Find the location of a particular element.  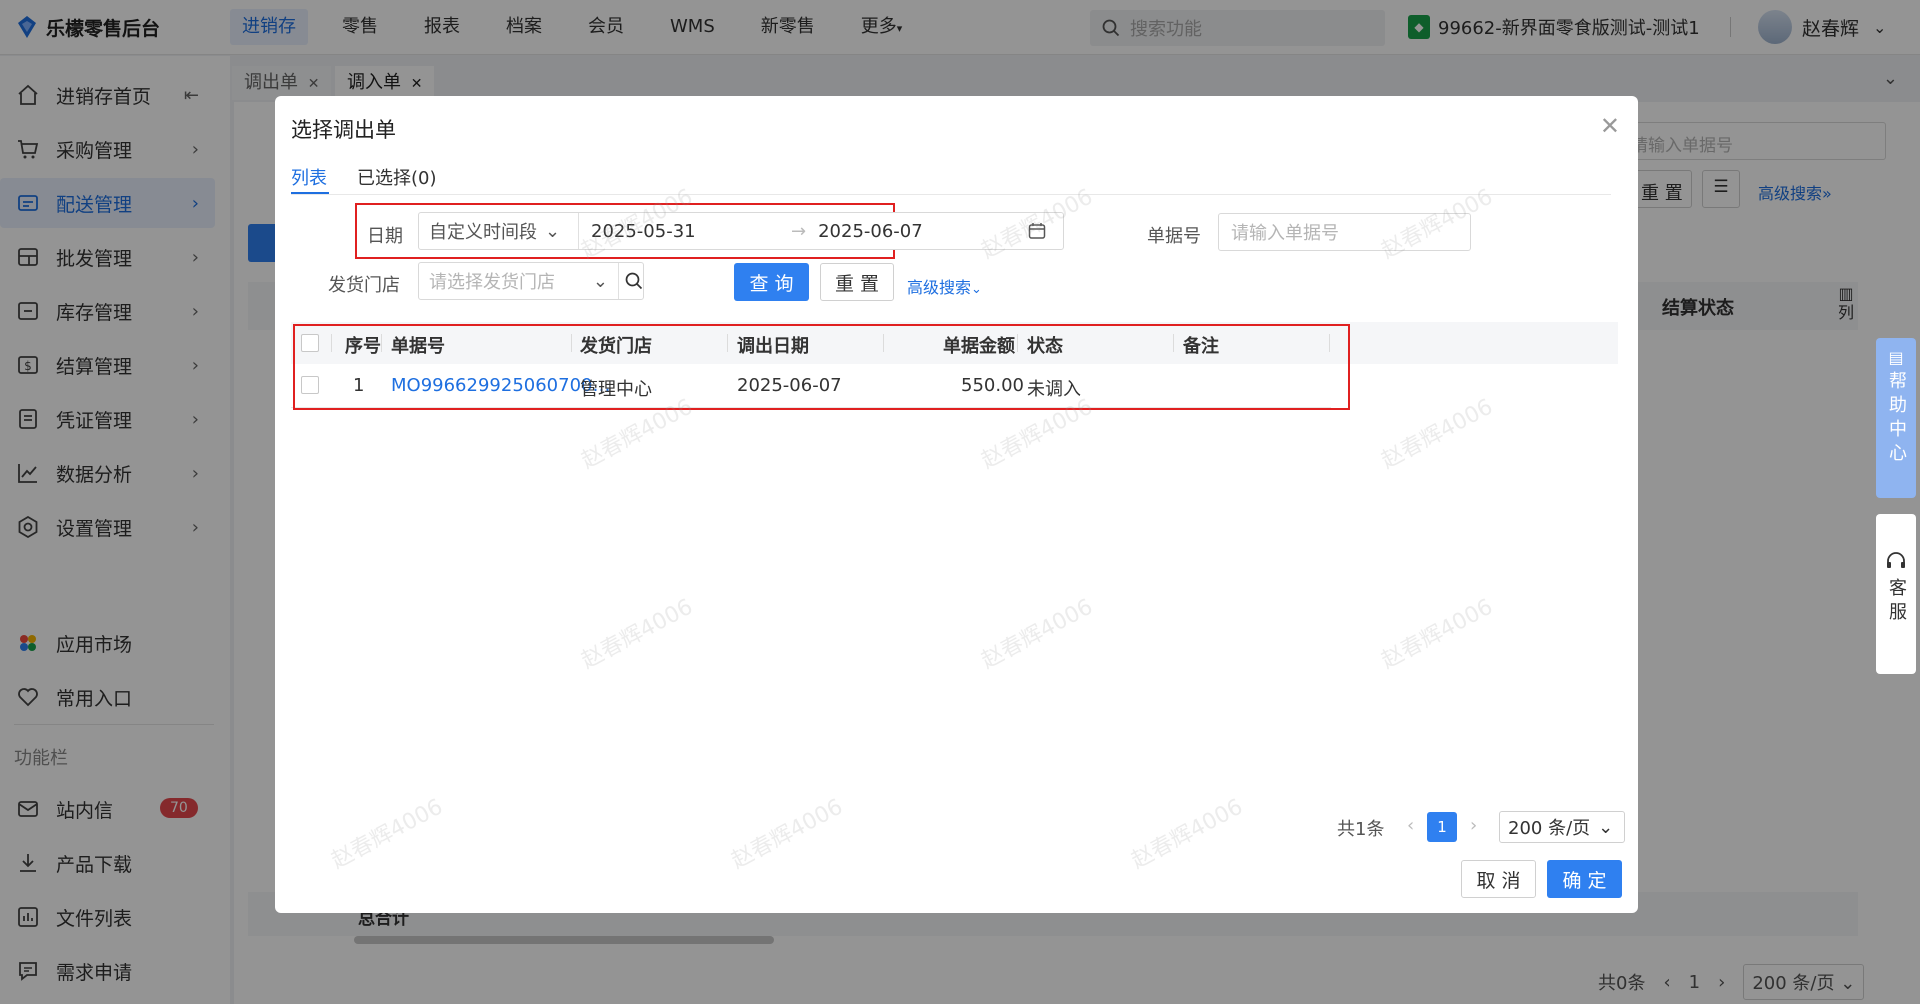

date-mode-select: 自定义时间段 ⌄ is located at coordinates (499, 231).